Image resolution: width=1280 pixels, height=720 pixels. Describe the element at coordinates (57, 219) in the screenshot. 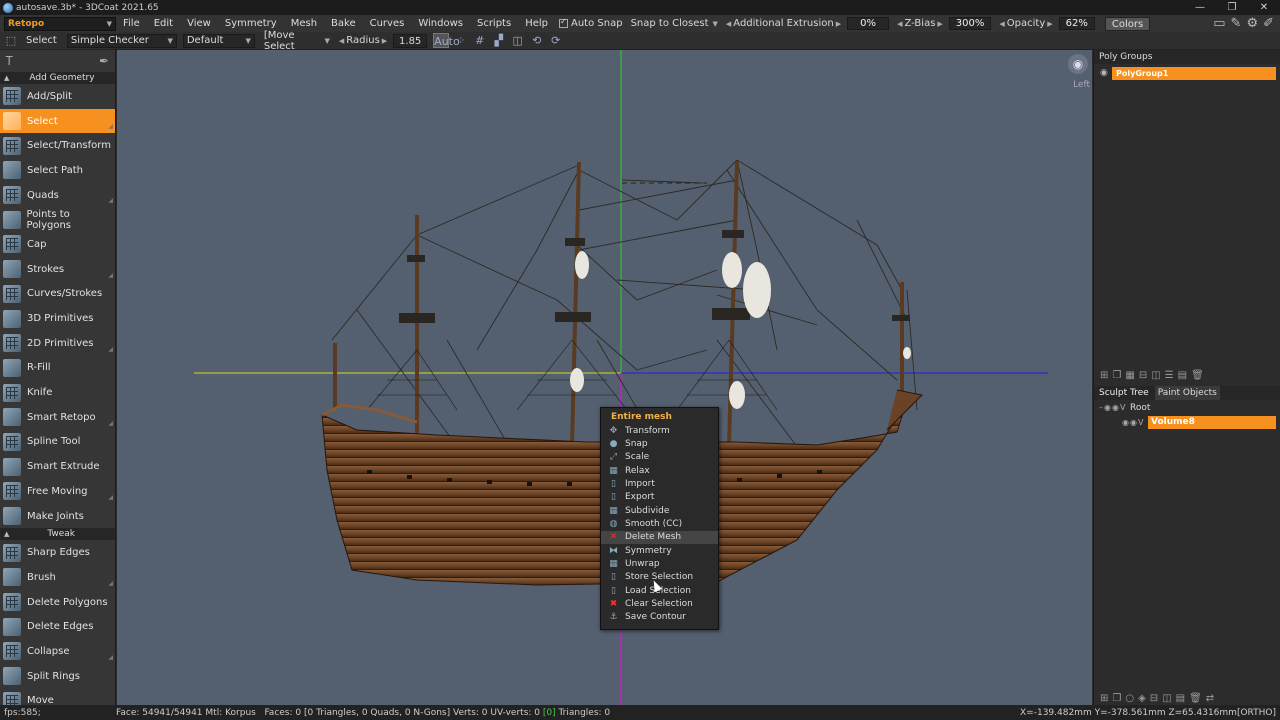

I see `tool-points-to-polygons: Points to Polygons` at that location.